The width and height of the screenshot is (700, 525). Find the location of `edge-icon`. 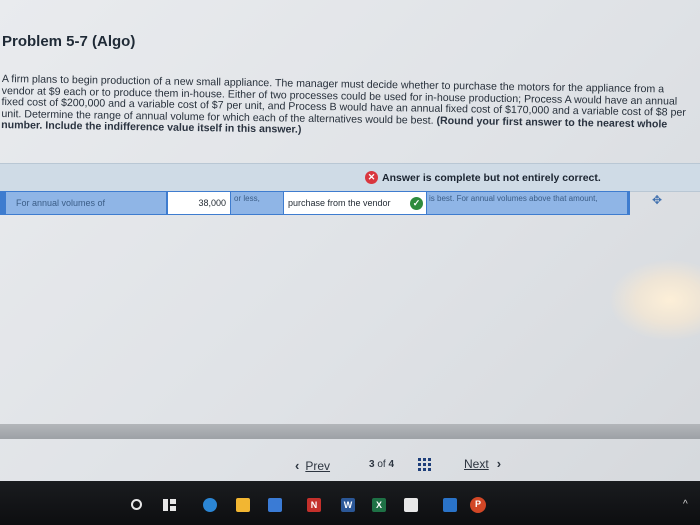

edge-icon is located at coordinates (210, 505).